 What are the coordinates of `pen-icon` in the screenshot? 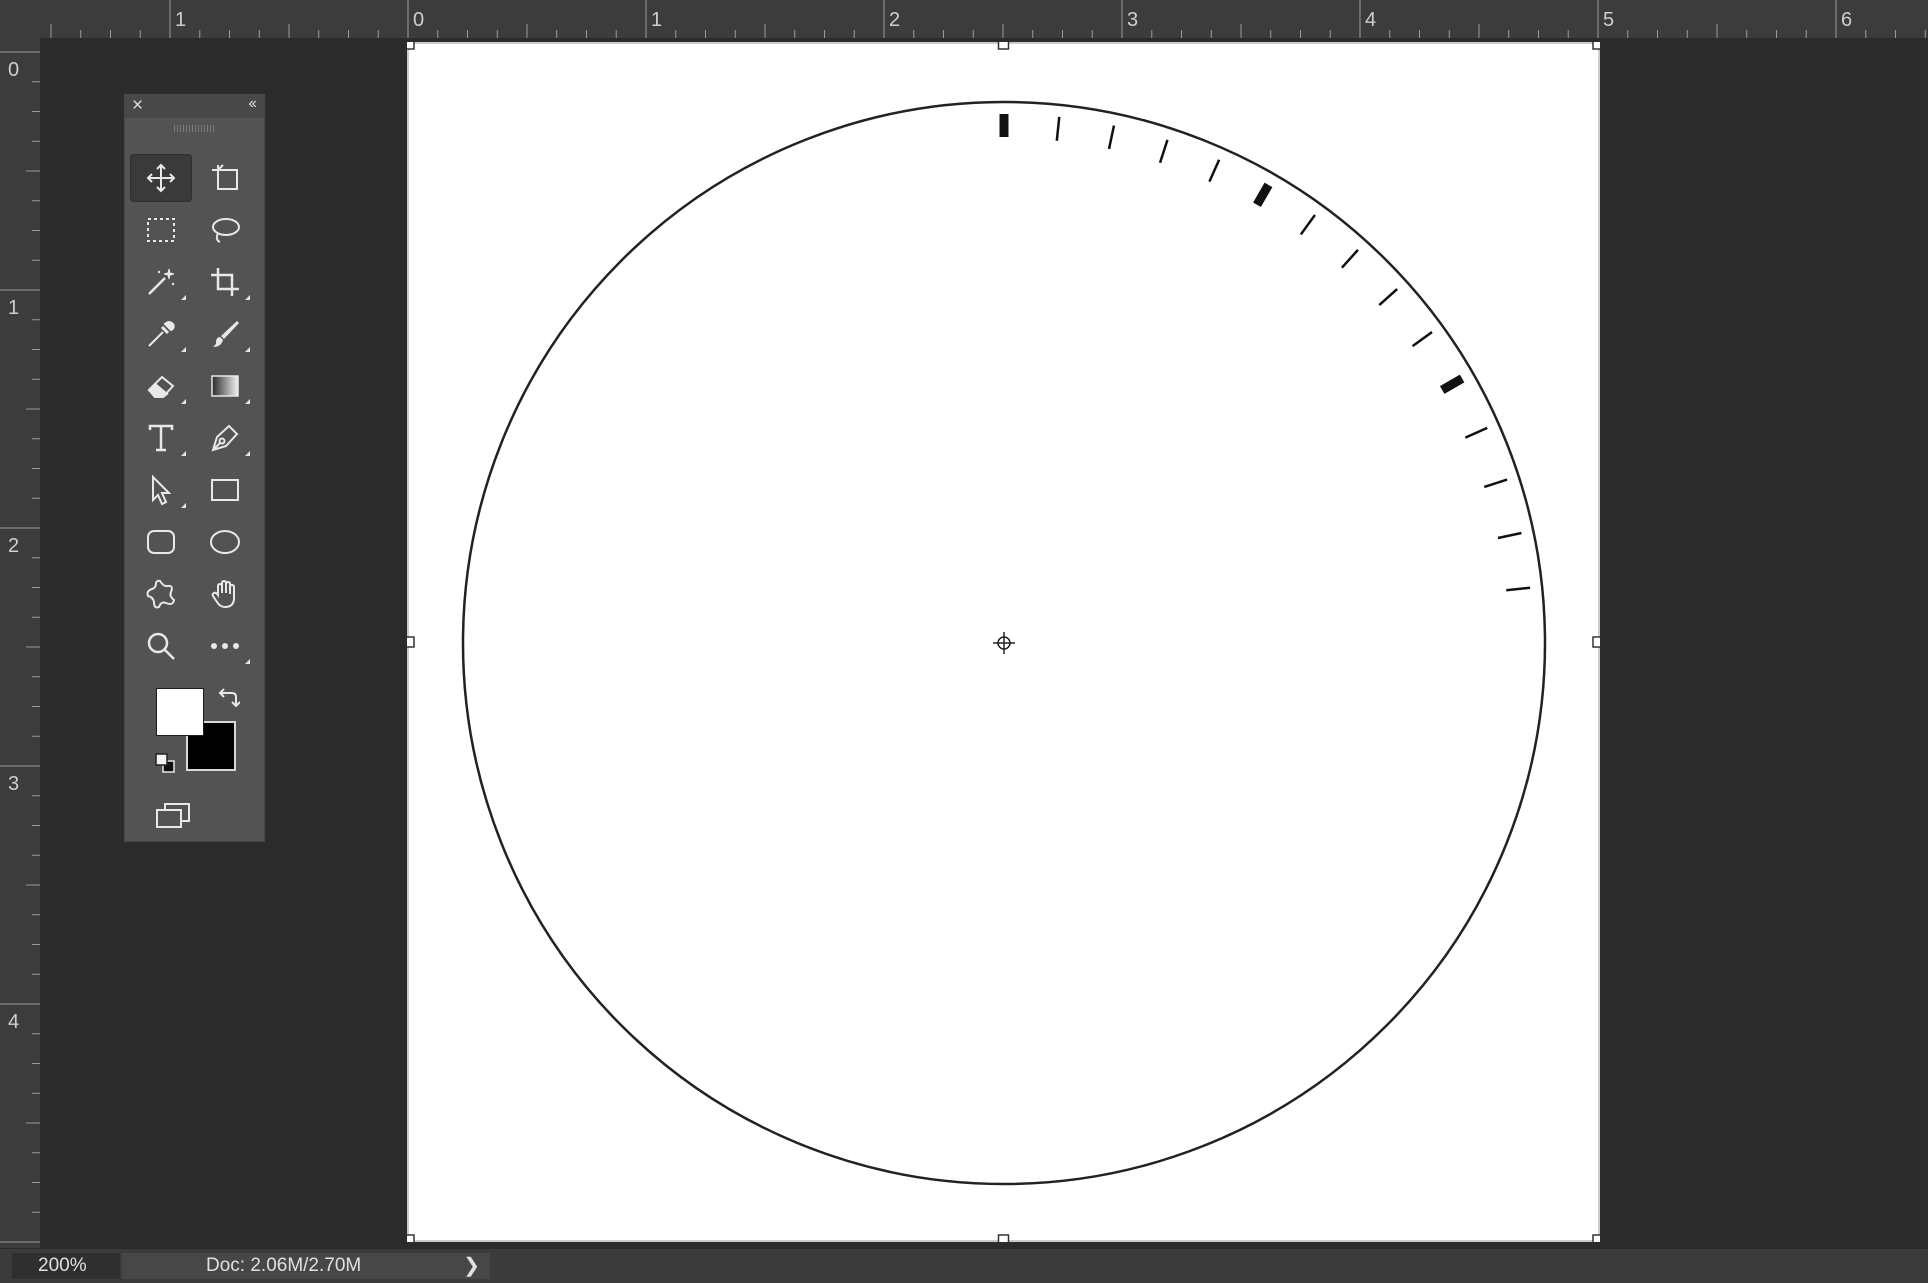 It's located at (225, 438).